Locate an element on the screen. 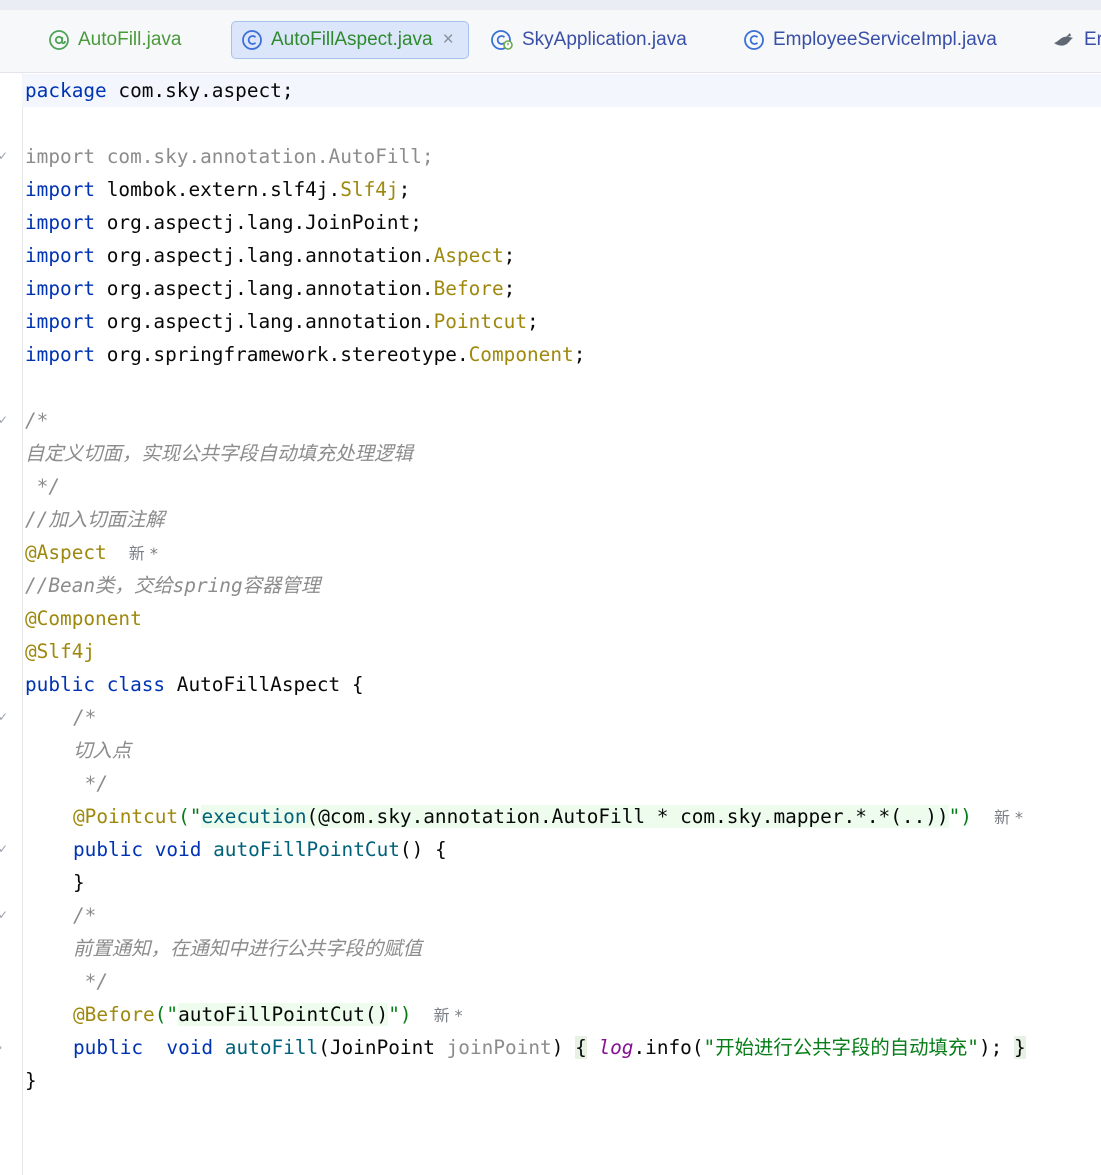  folded-brace: { is located at coordinates (581, 1047).